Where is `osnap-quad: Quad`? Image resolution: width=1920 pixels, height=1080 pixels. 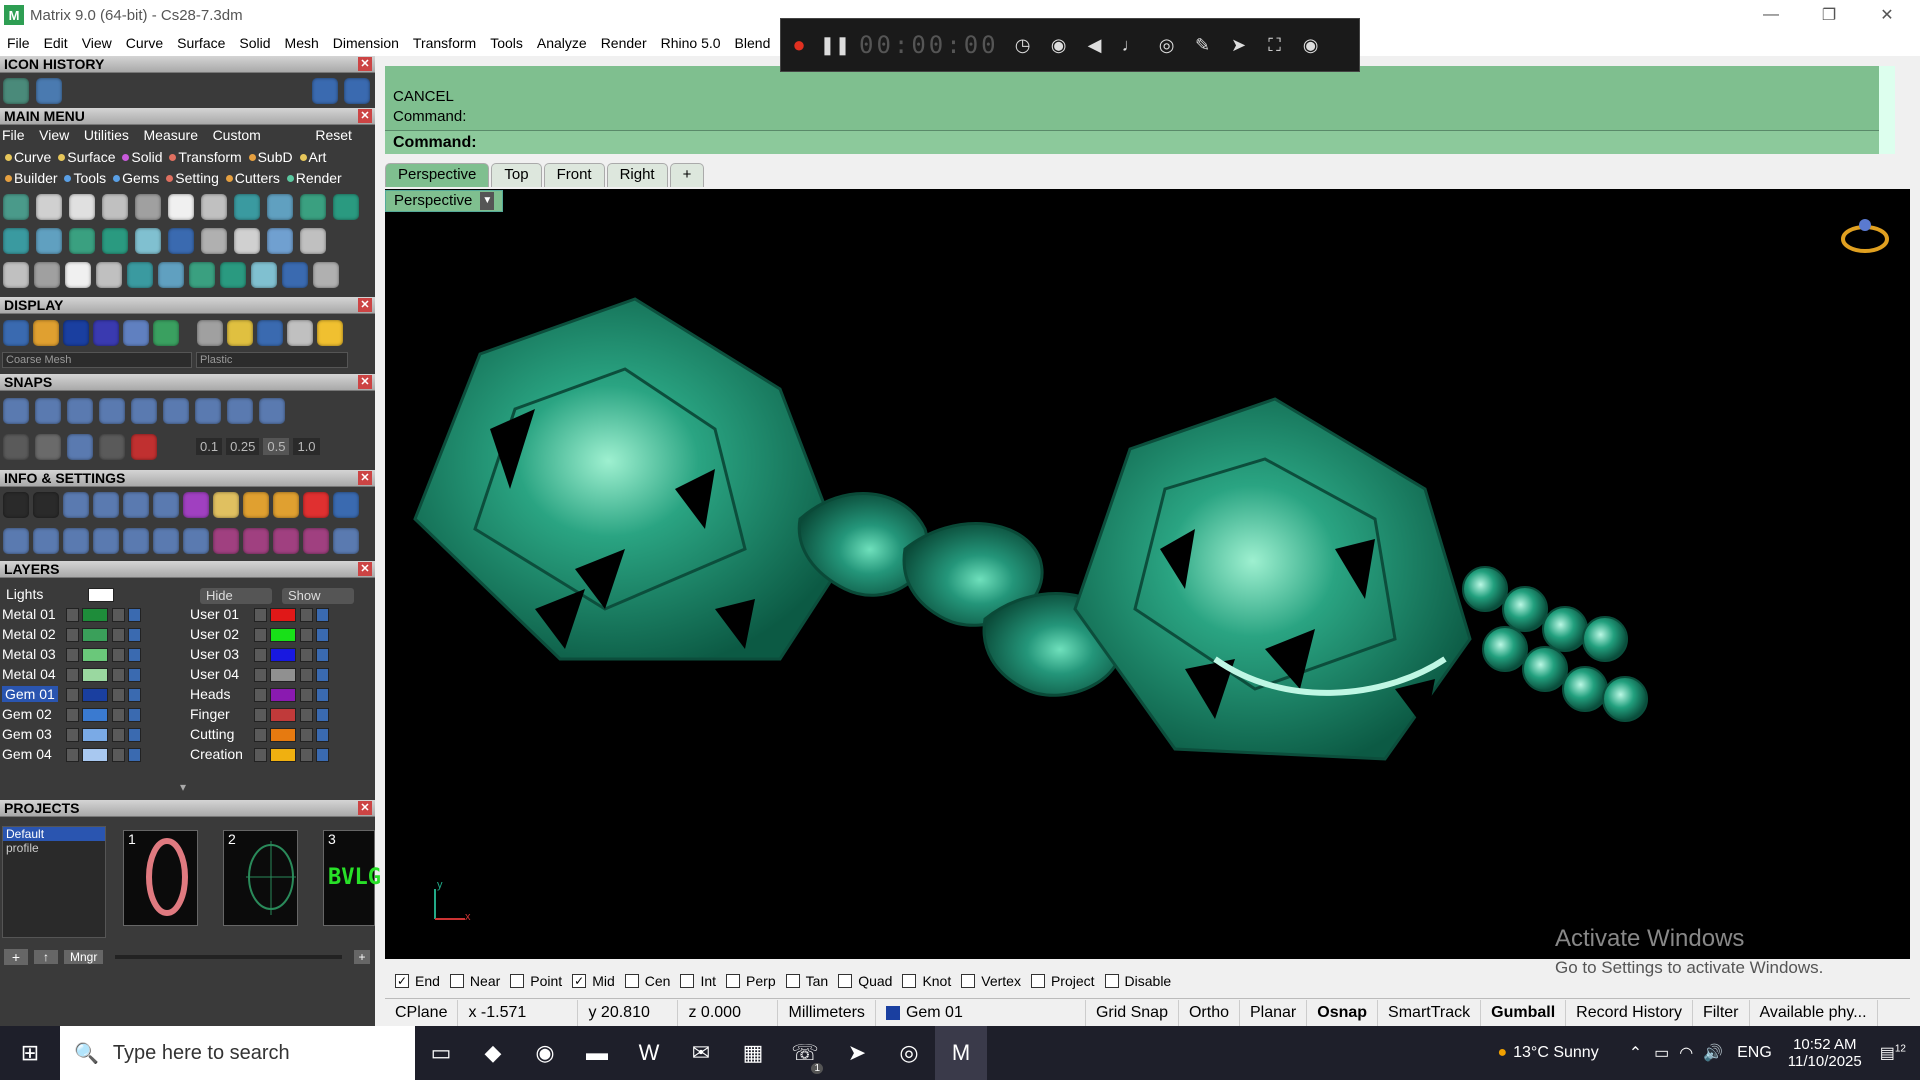
osnap-quad: Quad is located at coordinates (865, 981).